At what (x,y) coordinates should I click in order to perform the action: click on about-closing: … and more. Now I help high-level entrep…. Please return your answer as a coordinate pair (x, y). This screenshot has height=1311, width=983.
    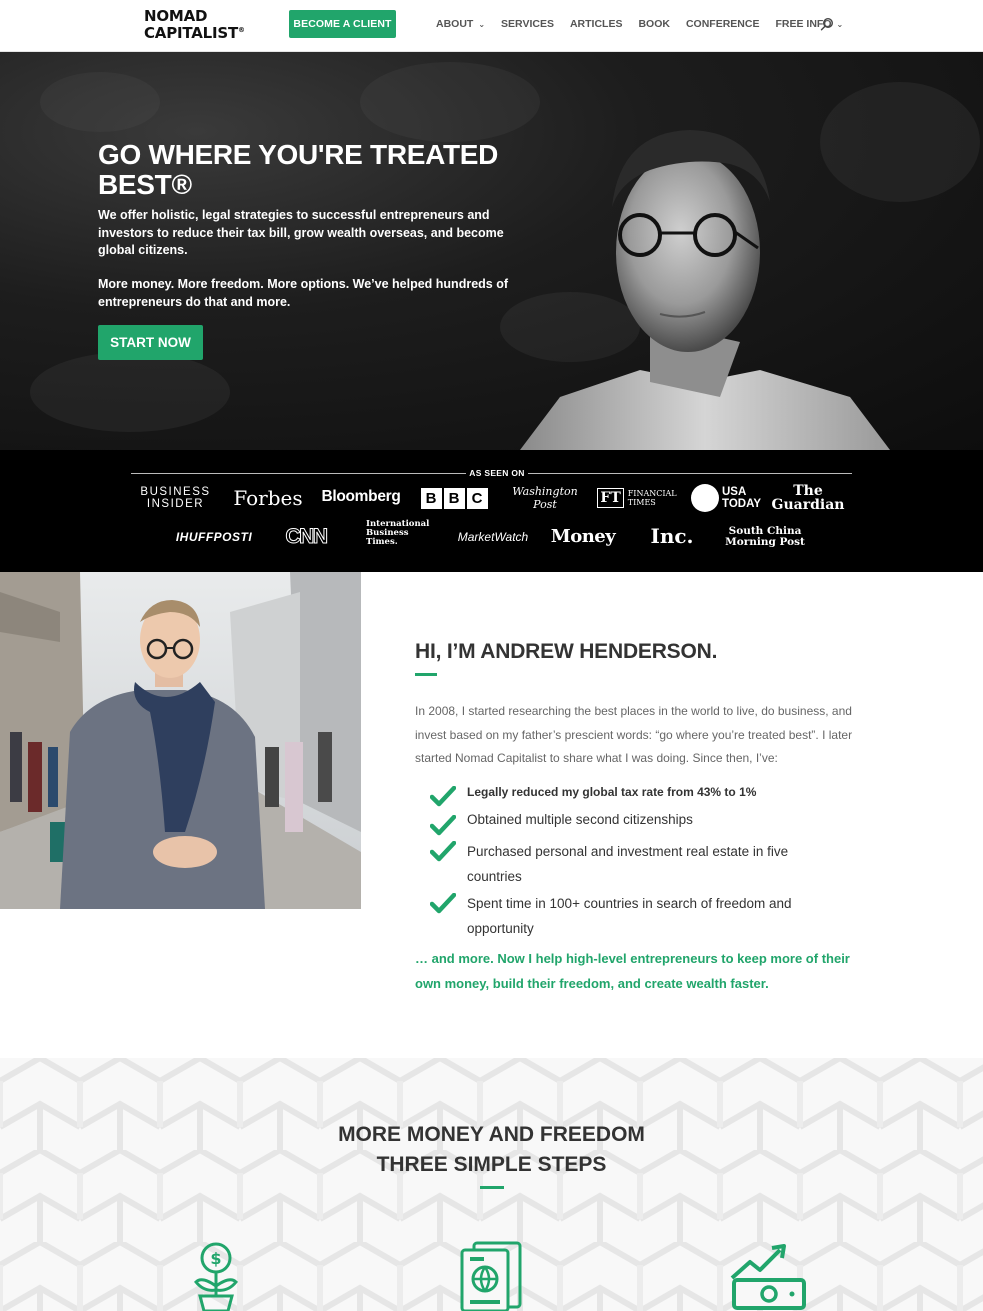
    Looking at the image, I should click on (632, 971).